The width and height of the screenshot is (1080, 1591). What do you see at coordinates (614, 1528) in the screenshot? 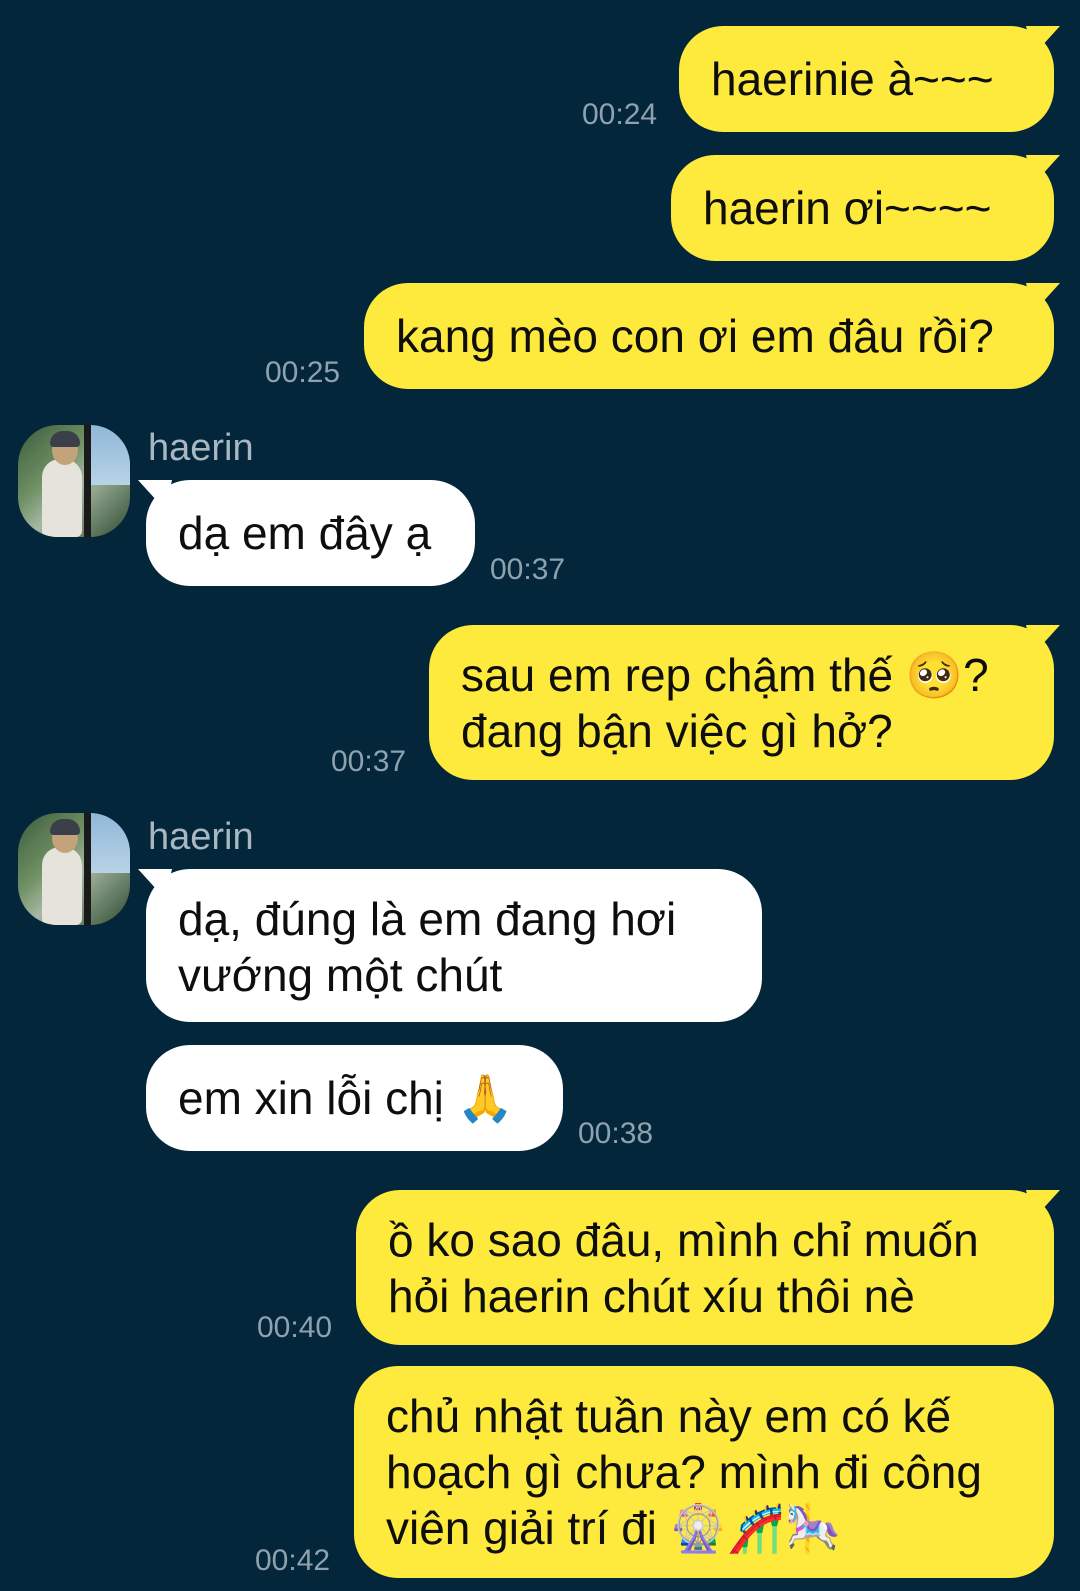
I see `message-text-line: viên giải trí đi 🎡🎢🎠` at bounding box center [614, 1528].